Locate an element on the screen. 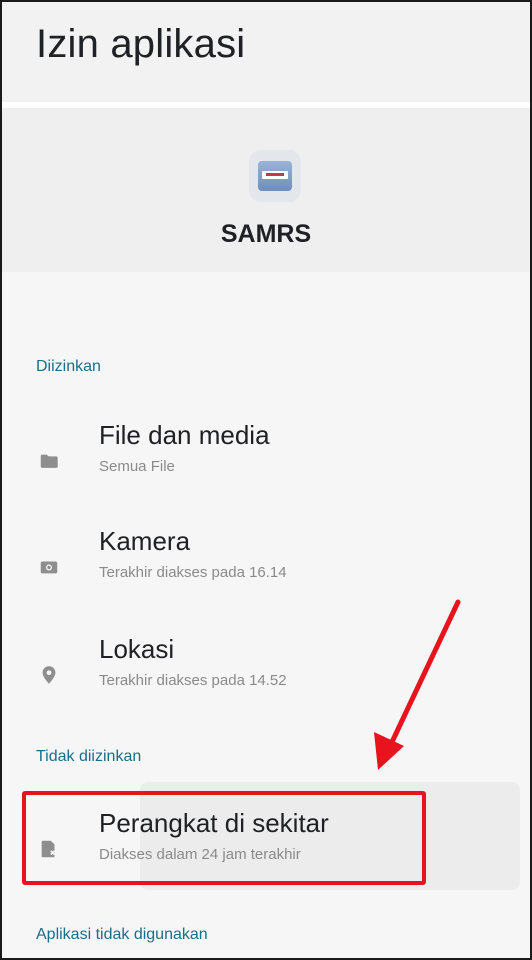 The image size is (532, 960). permission-item-camera: Kamera Terakhir diakses pada 16.14 is located at coordinates (266, 571).